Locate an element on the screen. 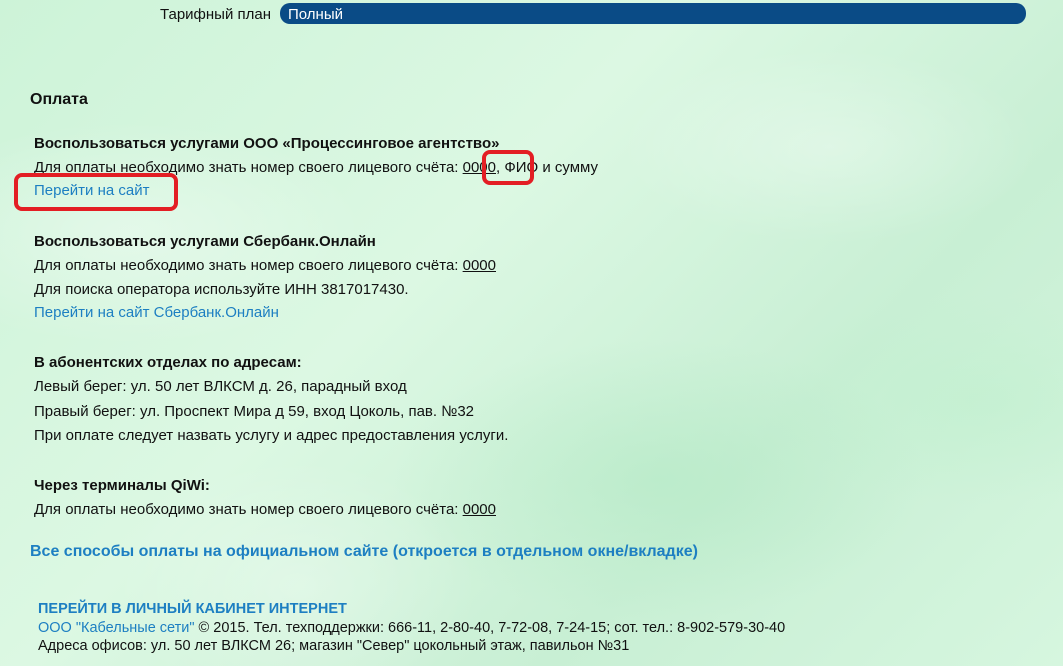 This screenshot has width=1063, height=666. highlight-account-box is located at coordinates (508, 167).